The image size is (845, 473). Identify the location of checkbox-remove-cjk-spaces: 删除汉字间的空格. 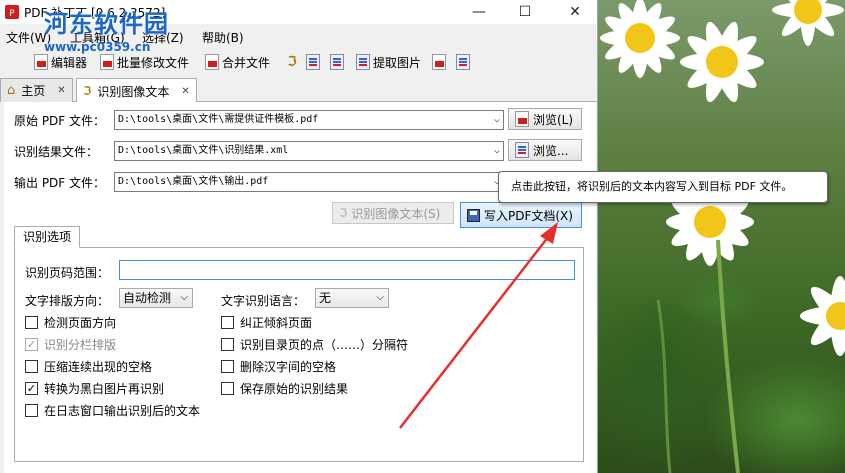
(278, 366).